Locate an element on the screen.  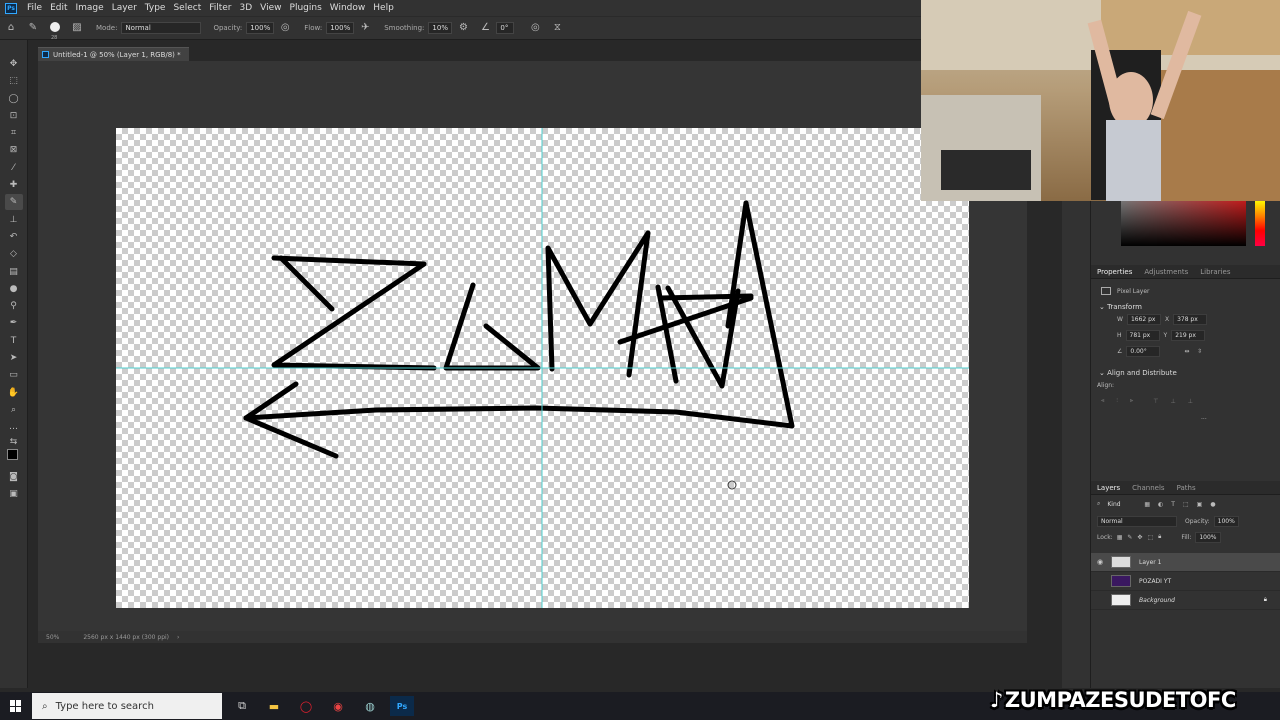
tab-channels: Channels is located at coordinates (1148, 488).